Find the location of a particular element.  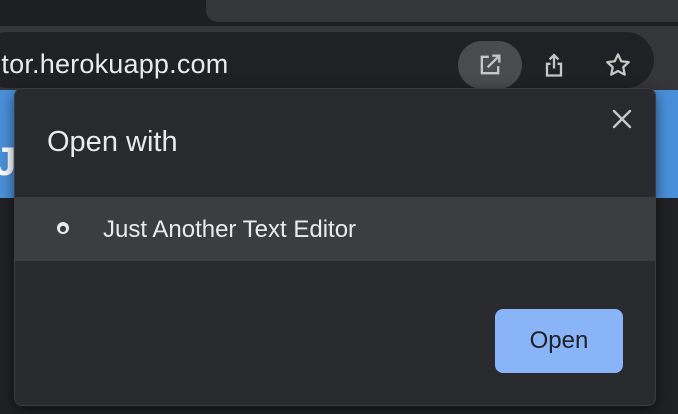

close-button is located at coordinates (622, 119).